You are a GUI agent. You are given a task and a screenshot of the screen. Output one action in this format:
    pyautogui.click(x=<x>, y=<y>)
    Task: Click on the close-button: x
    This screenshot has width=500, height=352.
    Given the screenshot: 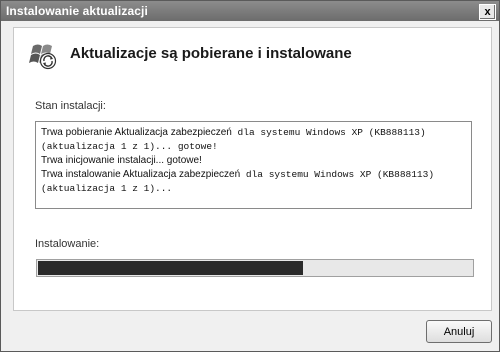 What is the action you would take?
    pyautogui.click(x=487, y=12)
    